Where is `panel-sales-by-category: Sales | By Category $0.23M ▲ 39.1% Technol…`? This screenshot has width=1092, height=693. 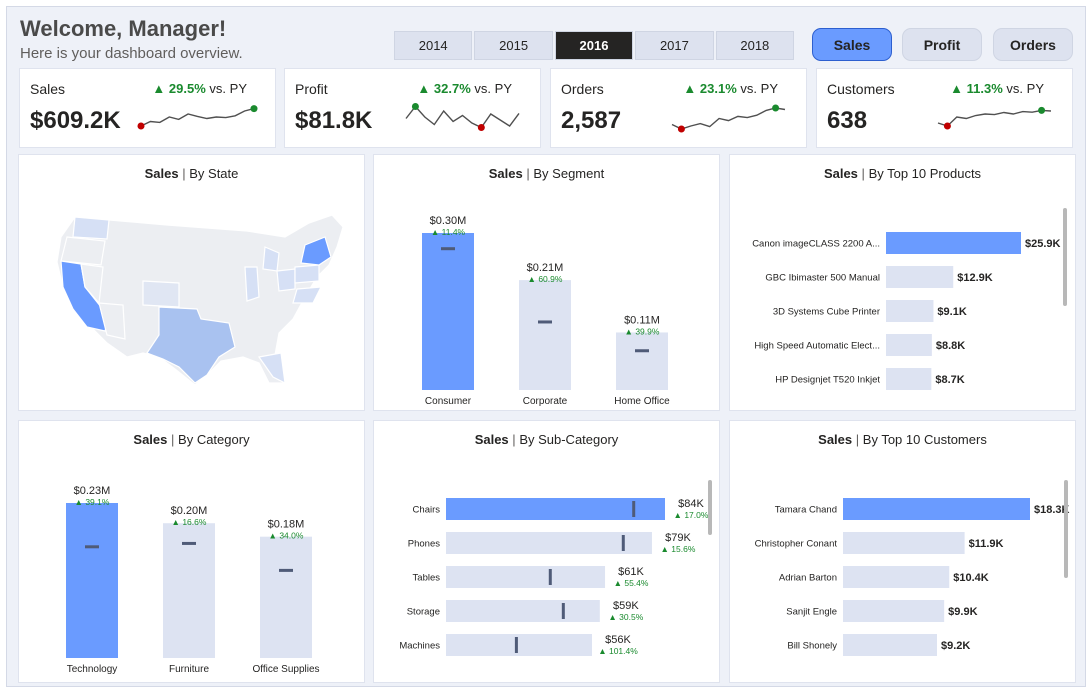 panel-sales-by-category: Sales | By Category $0.23M ▲ 39.1% Technol… is located at coordinates (191, 551).